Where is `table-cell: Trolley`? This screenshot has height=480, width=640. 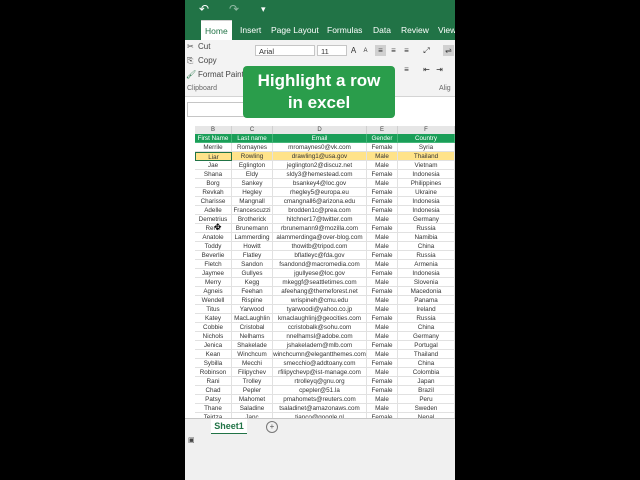
table-cell: Trolley is located at coordinates (252, 381).